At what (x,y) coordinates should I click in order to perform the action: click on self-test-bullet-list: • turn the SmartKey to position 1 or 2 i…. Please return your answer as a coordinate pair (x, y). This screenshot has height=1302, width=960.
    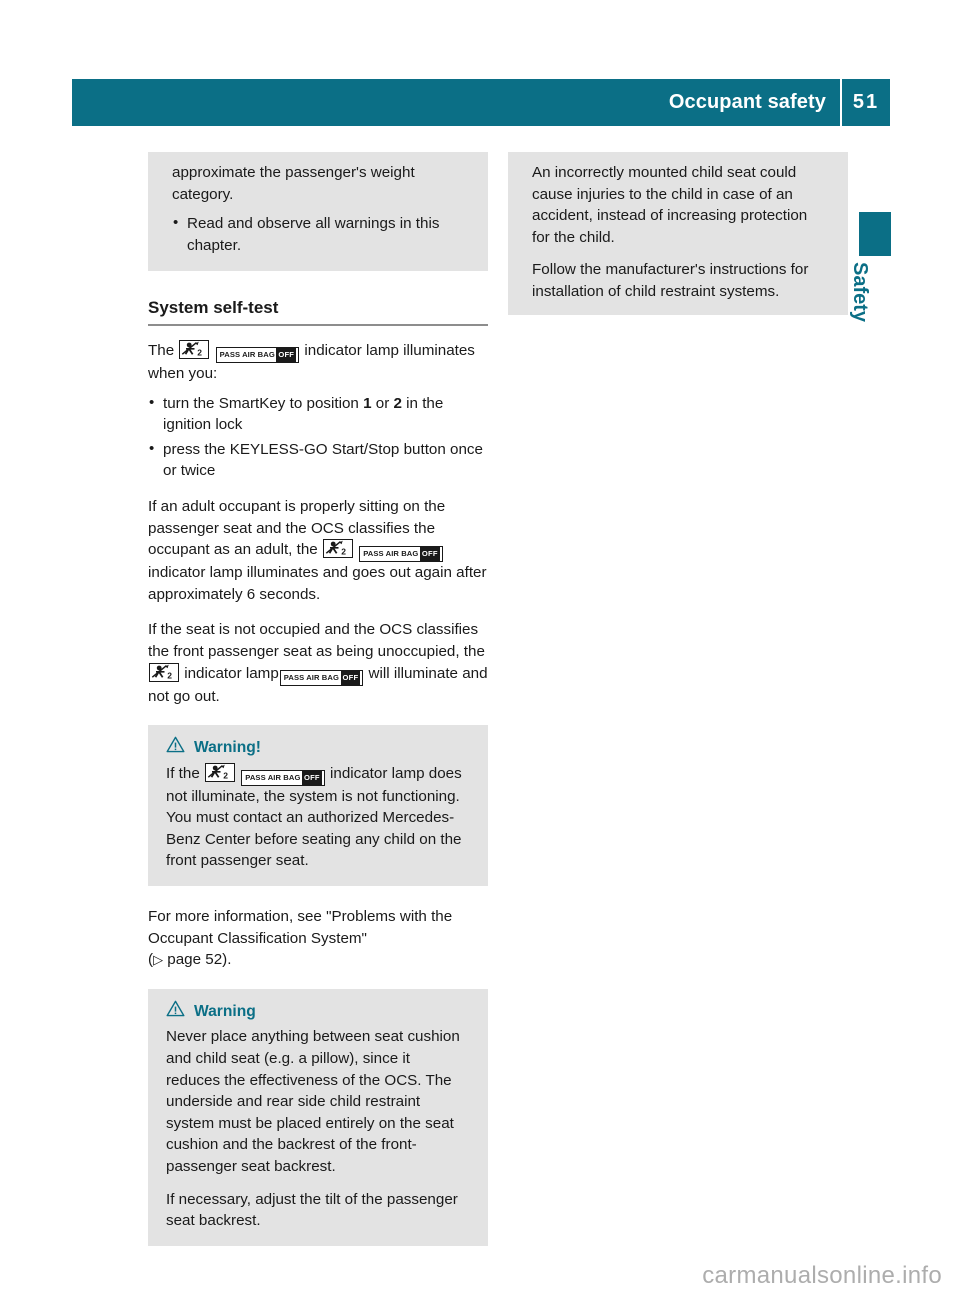
    Looking at the image, I should click on (318, 437).